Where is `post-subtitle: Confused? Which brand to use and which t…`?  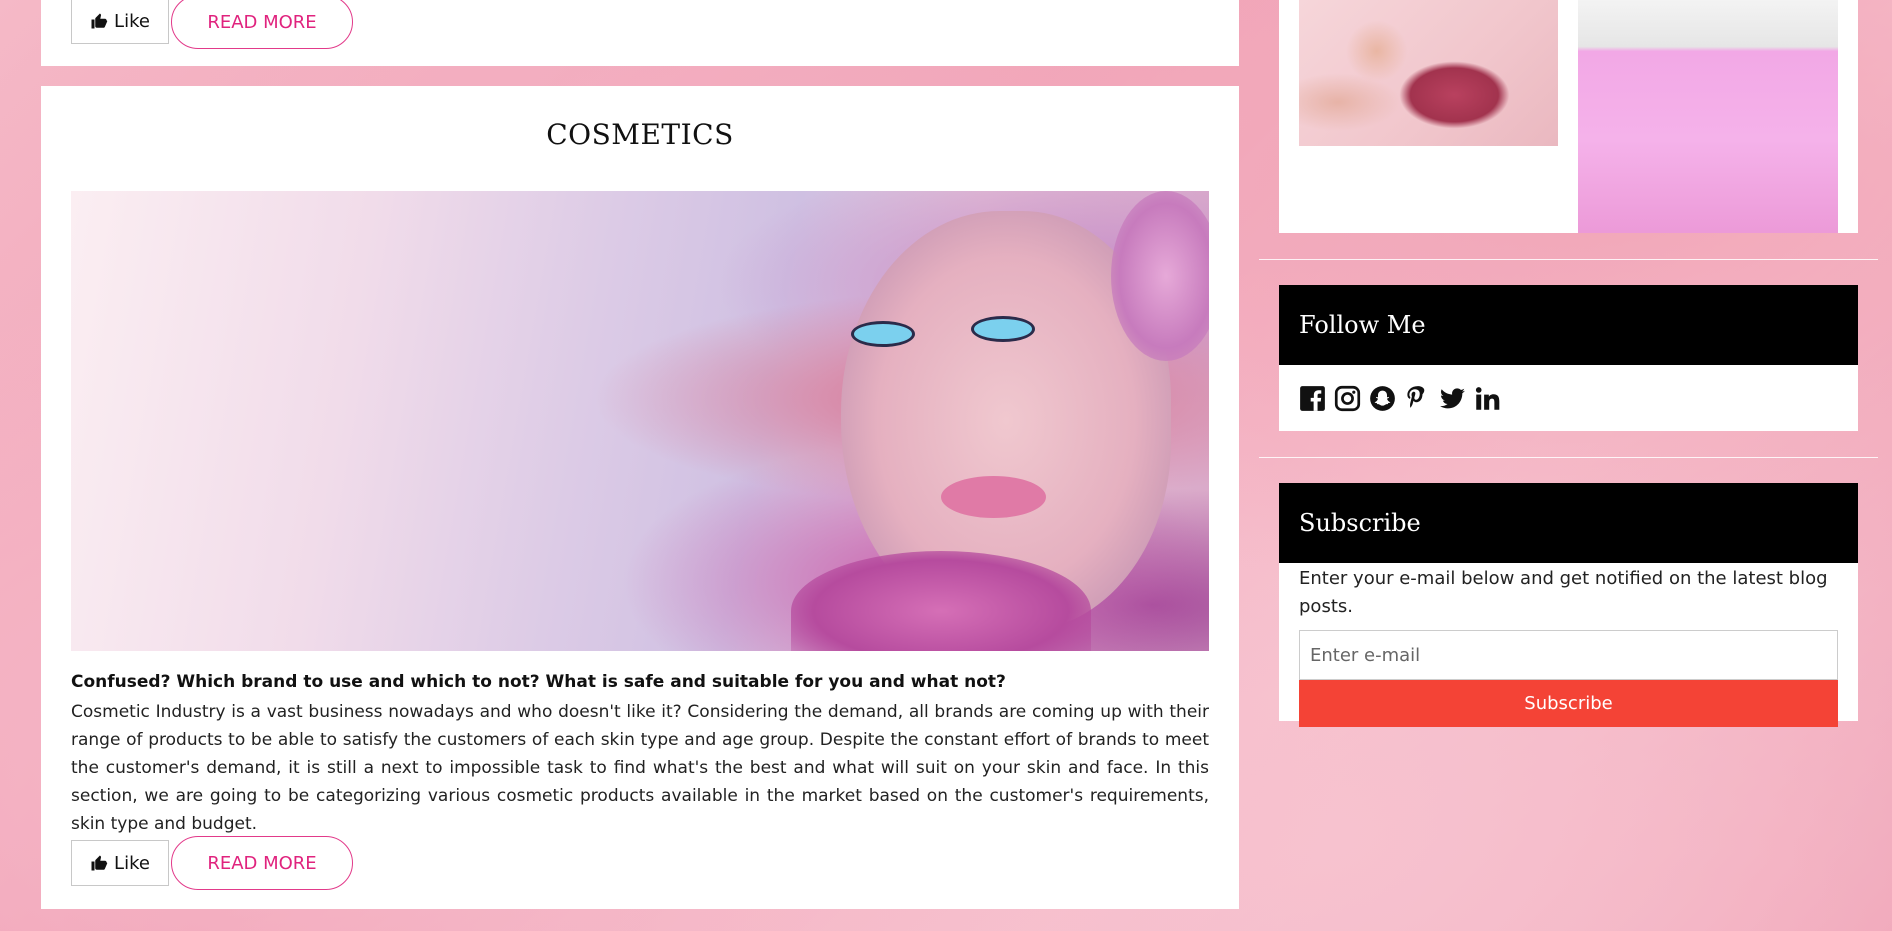
post-subtitle: Confused? Which brand to use and which t… is located at coordinates (538, 682).